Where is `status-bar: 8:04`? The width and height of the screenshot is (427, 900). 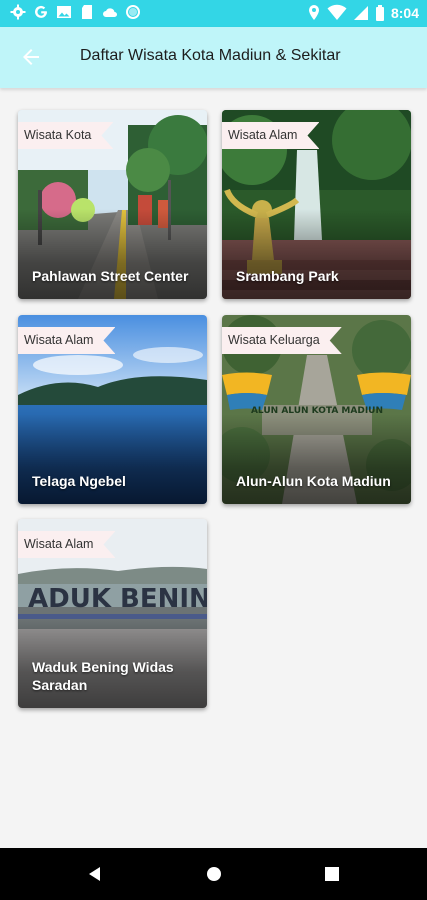
status-bar: 8:04 is located at coordinates (213, 13).